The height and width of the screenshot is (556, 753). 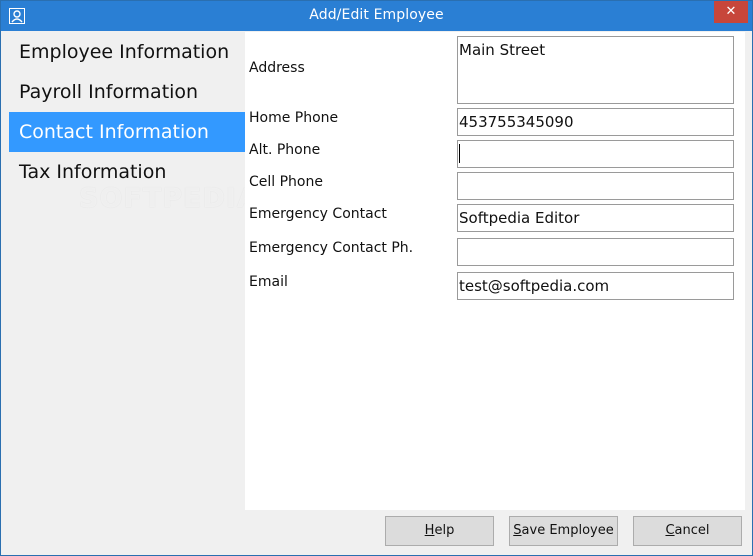 I want to click on alt-phone-label: Alt. Phone, so click(x=285, y=150).